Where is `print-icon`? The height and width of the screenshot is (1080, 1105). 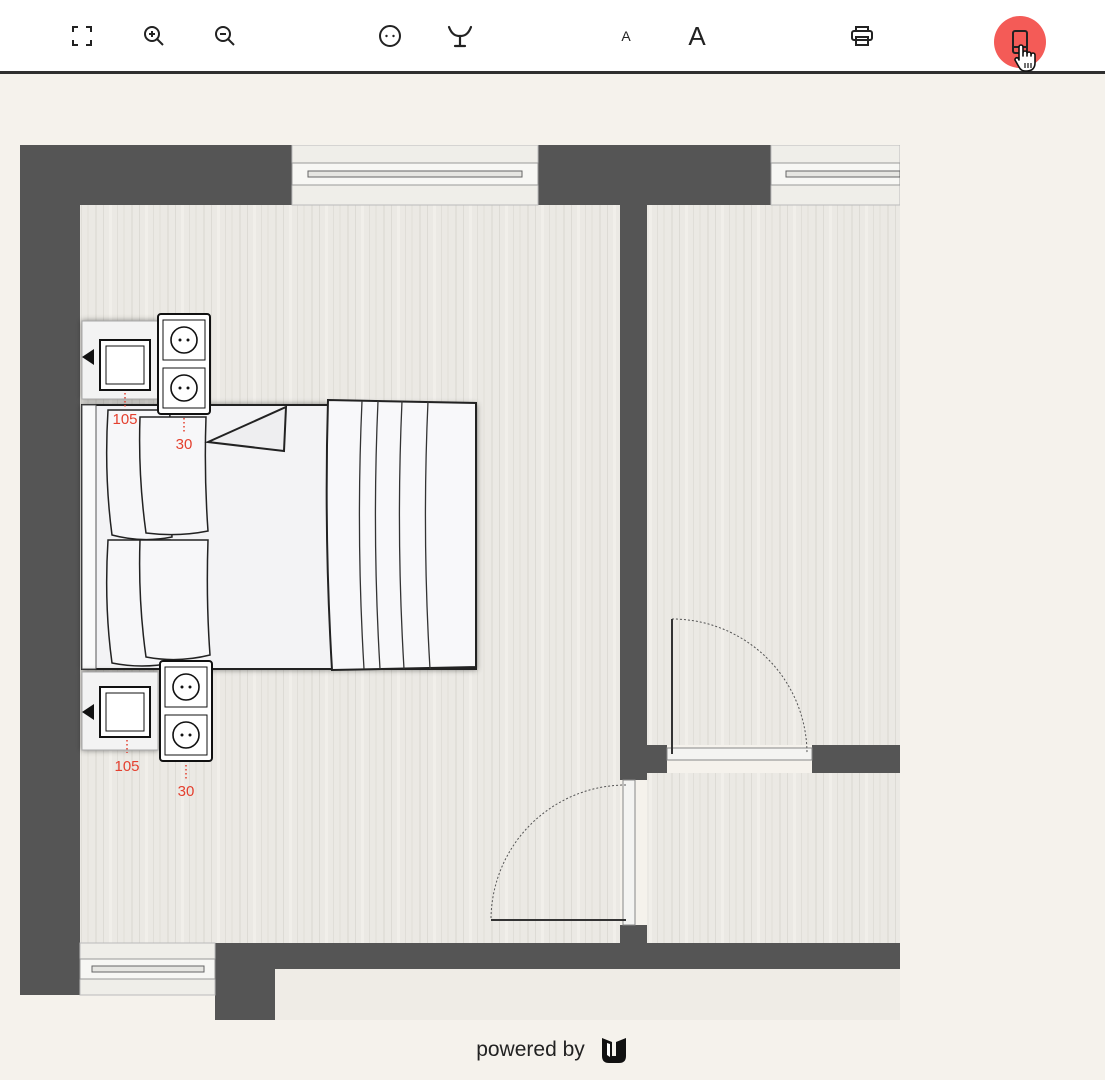
print-icon is located at coordinates (862, 36).